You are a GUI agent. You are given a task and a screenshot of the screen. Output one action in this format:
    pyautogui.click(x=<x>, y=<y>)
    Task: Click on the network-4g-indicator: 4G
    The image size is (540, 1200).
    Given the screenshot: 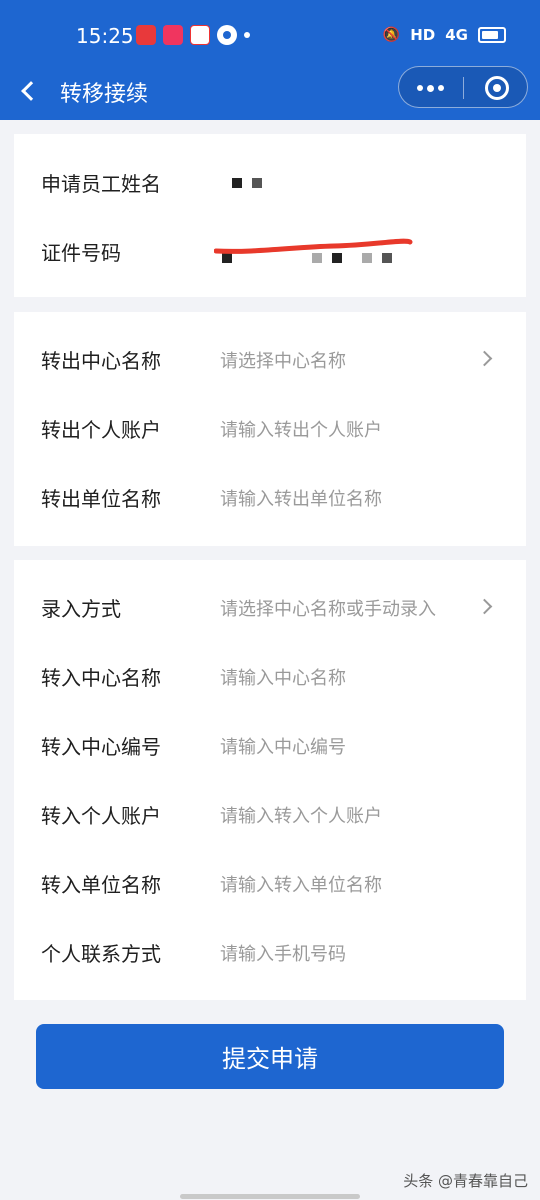 What is the action you would take?
    pyautogui.click(x=456, y=35)
    